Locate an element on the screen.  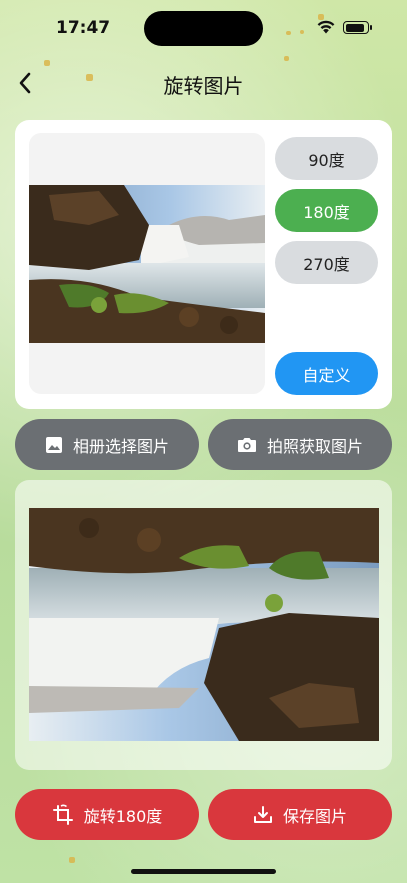
camera-capture-label: 拍照获取图片 is located at coordinates (314, 446).